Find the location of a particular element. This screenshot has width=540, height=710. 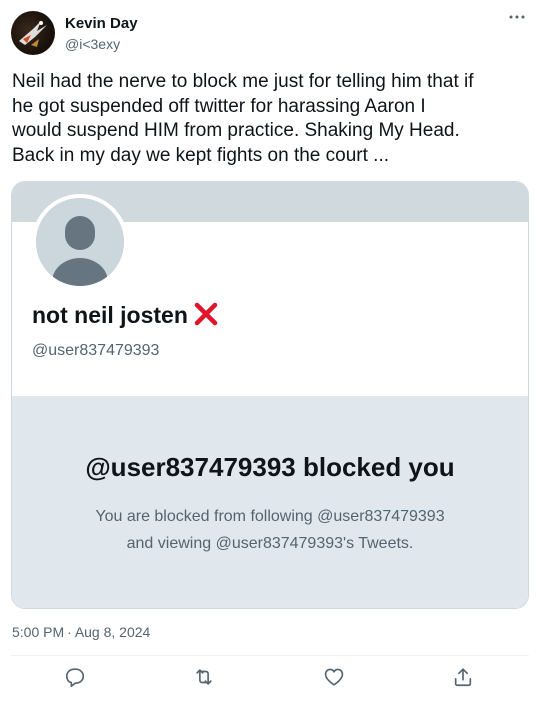

retweet-icon is located at coordinates (205, 678).